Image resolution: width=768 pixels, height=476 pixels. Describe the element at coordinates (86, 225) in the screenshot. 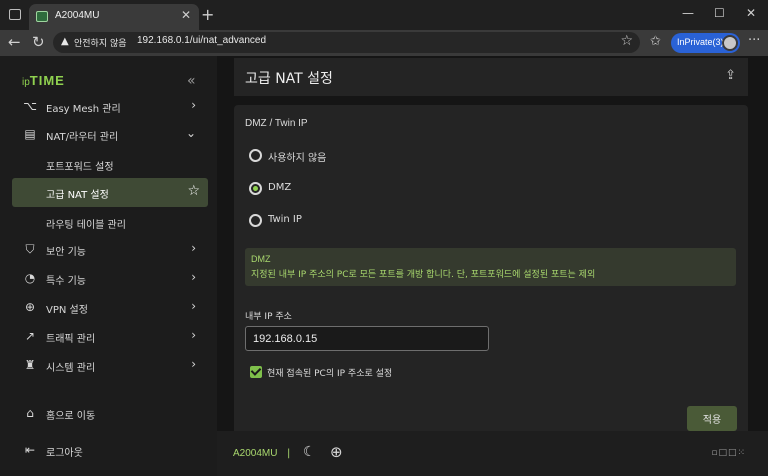

I see `sidebar-item-label: 라우팅 테이블 관리` at that location.